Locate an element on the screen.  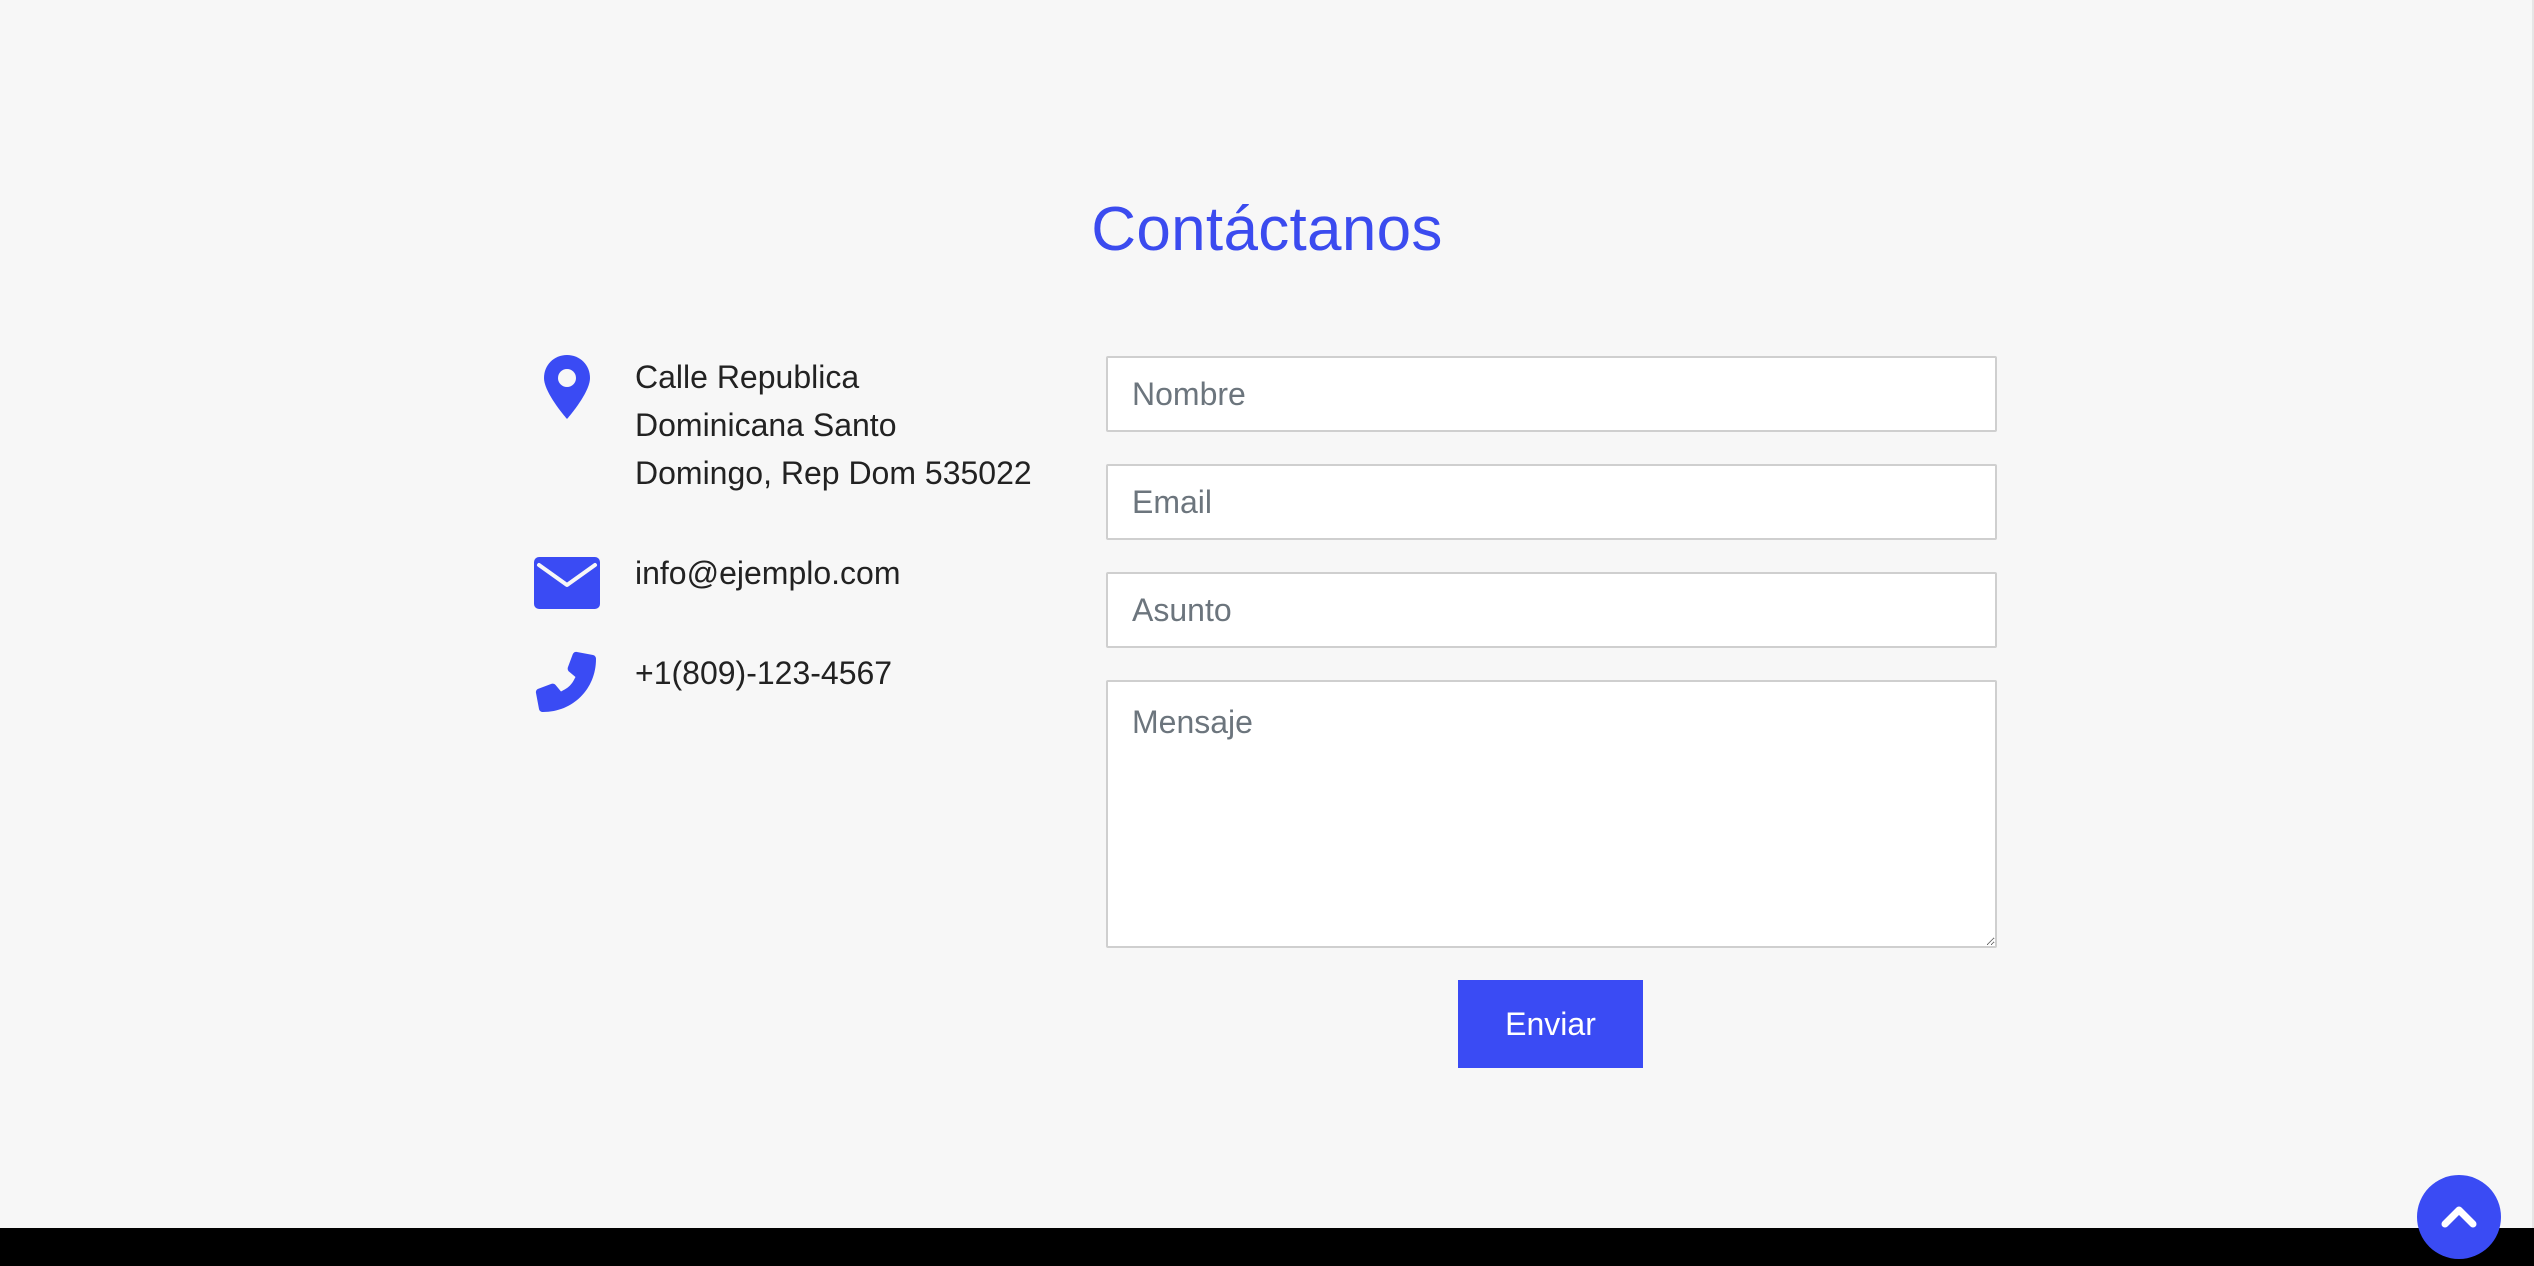
chevron-up-icon is located at coordinates (2459, 1217).